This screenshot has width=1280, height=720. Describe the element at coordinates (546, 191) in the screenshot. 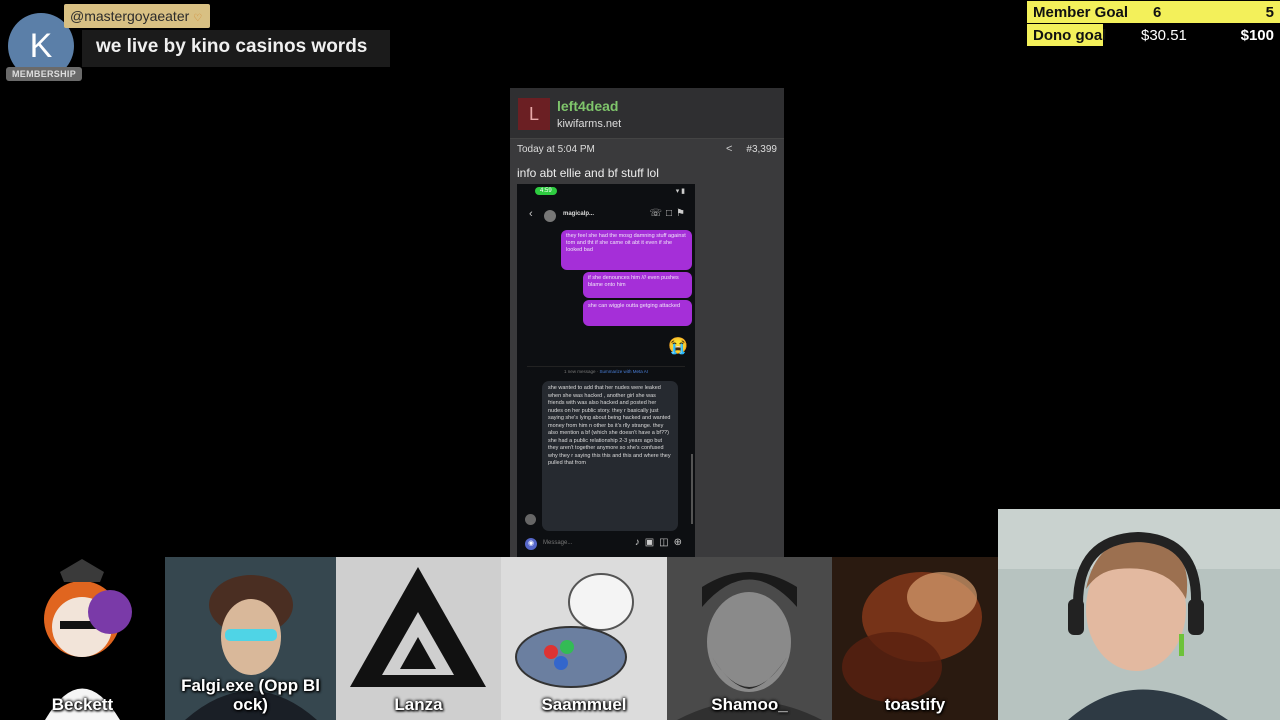

I see `phone-time: 4:59` at that location.